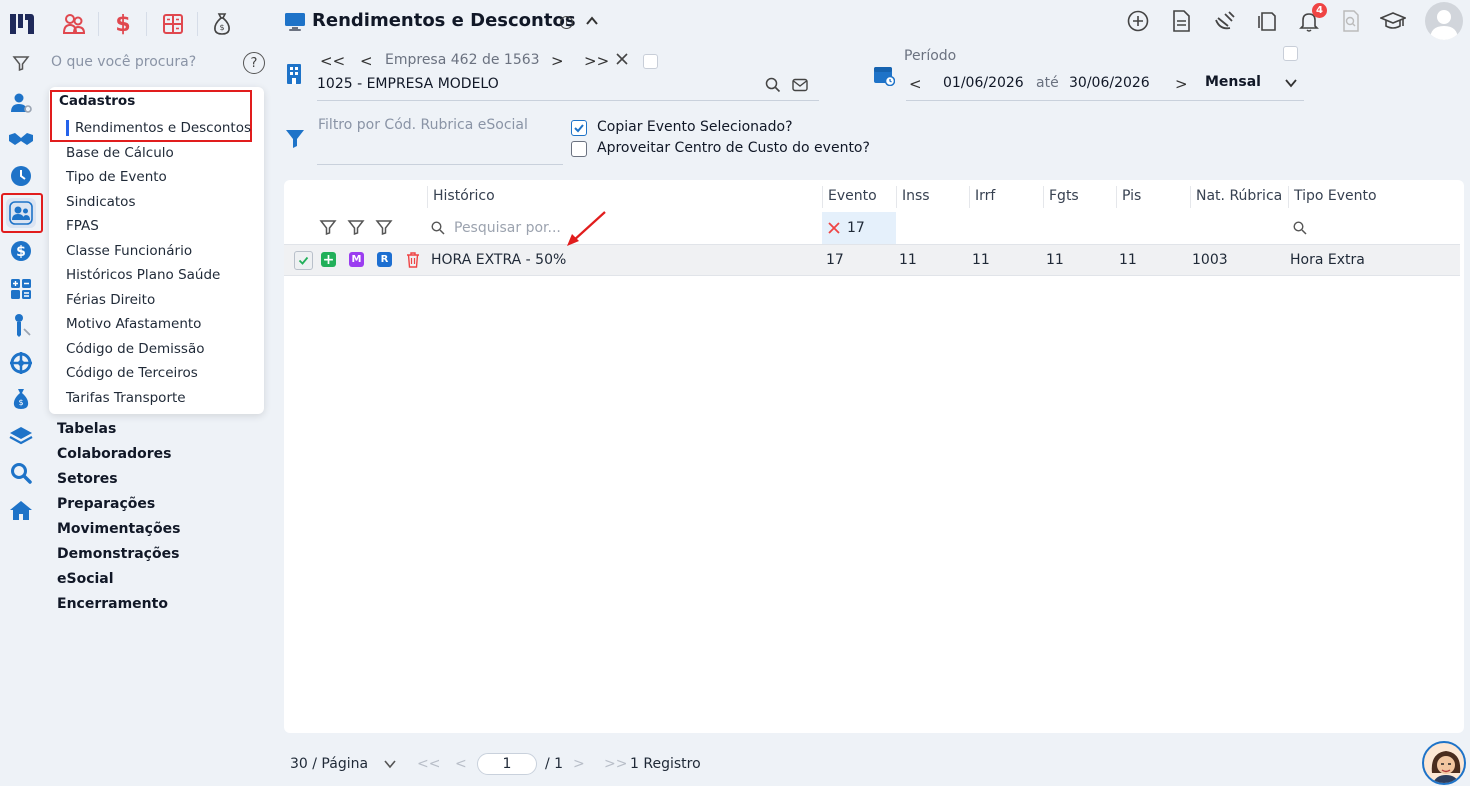 The height and width of the screenshot is (786, 1470). What do you see at coordinates (834, 228) in the screenshot?
I see `clear-filter-icon` at bounding box center [834, 228].